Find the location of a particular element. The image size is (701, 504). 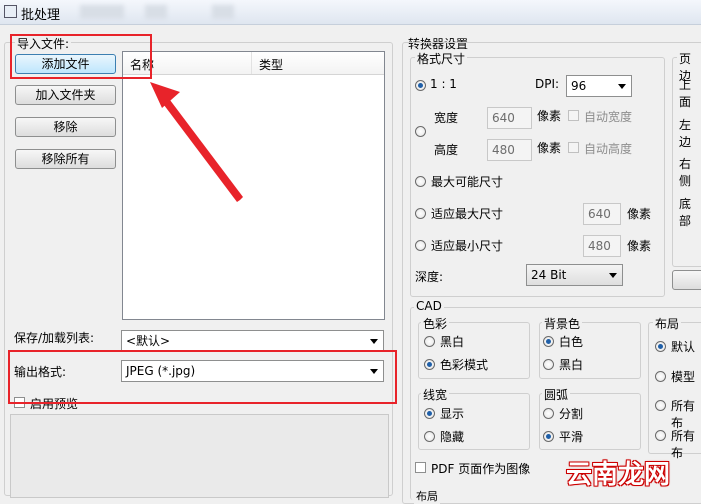

layout-model-radio is located at coordinates (660, 376).